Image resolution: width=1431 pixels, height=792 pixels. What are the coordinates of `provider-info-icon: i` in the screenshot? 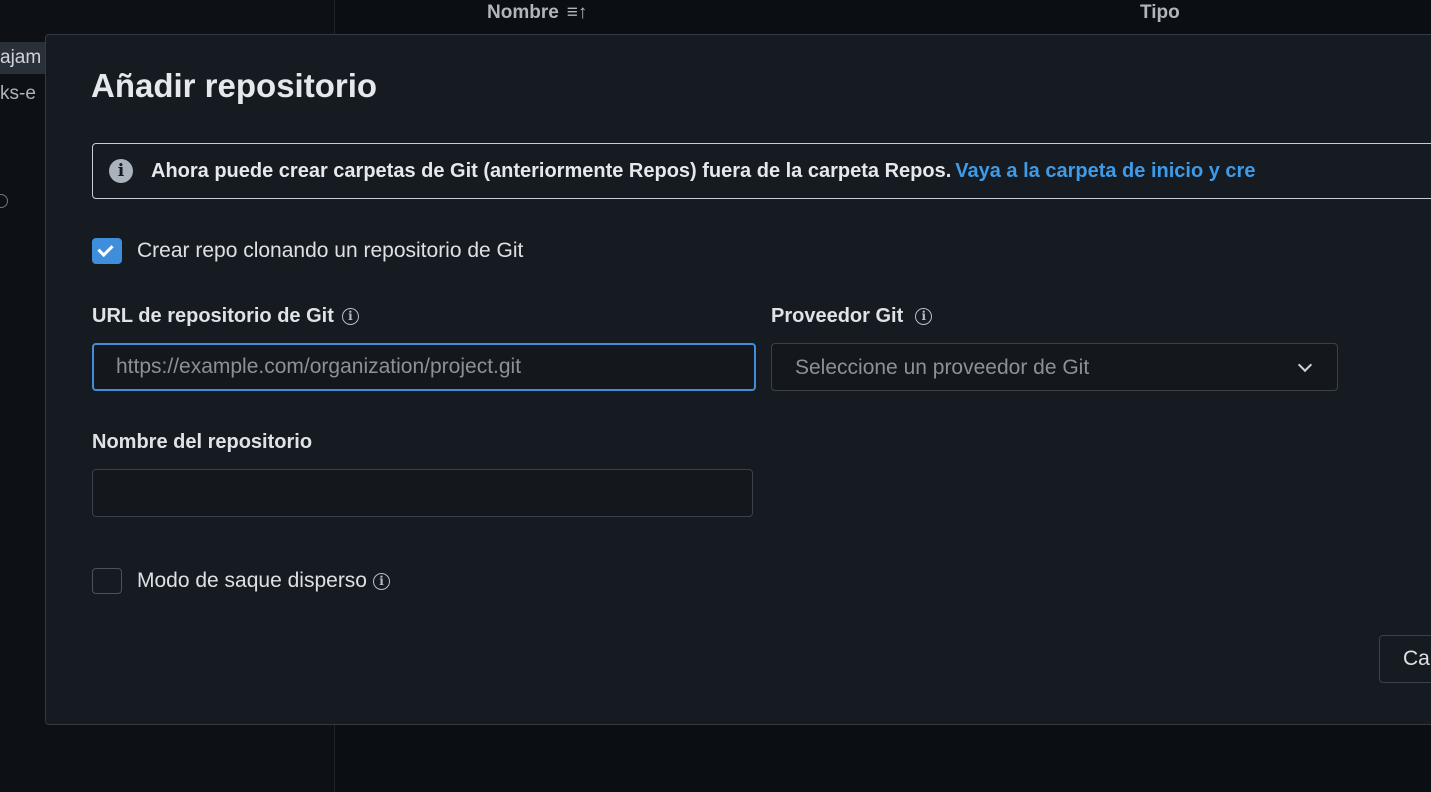 It's located at (924, 317).